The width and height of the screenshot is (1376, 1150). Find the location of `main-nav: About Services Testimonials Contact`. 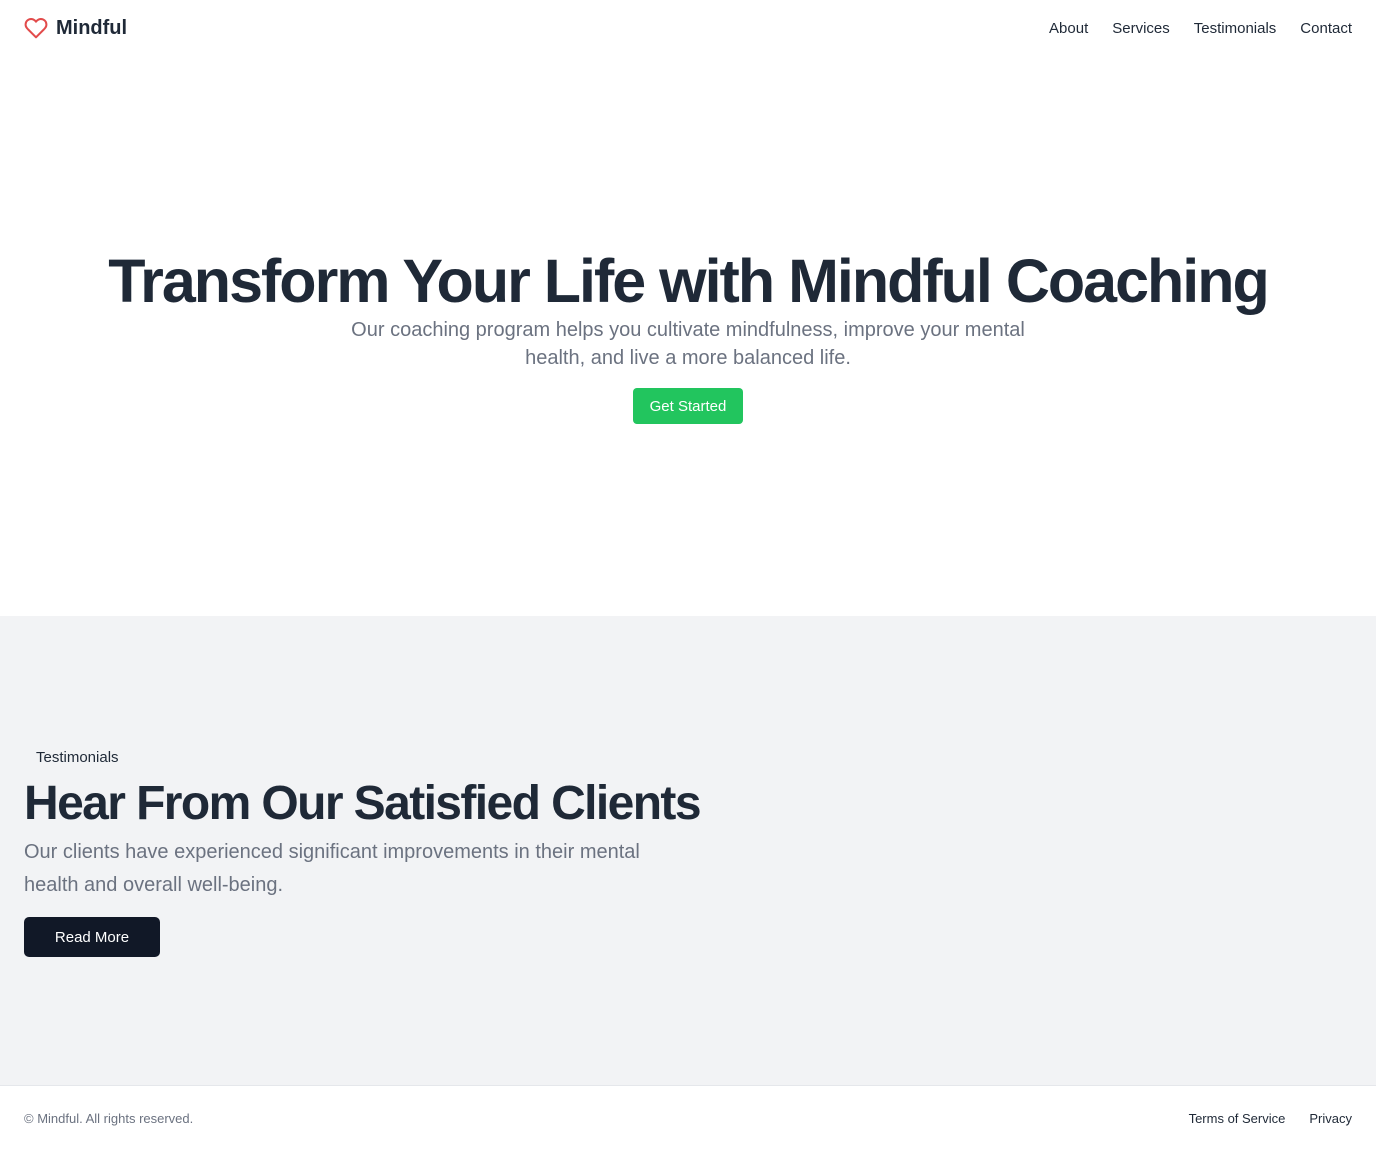

main-nav: About Services Testimonials Contact is located at coordinates (1200, 28).